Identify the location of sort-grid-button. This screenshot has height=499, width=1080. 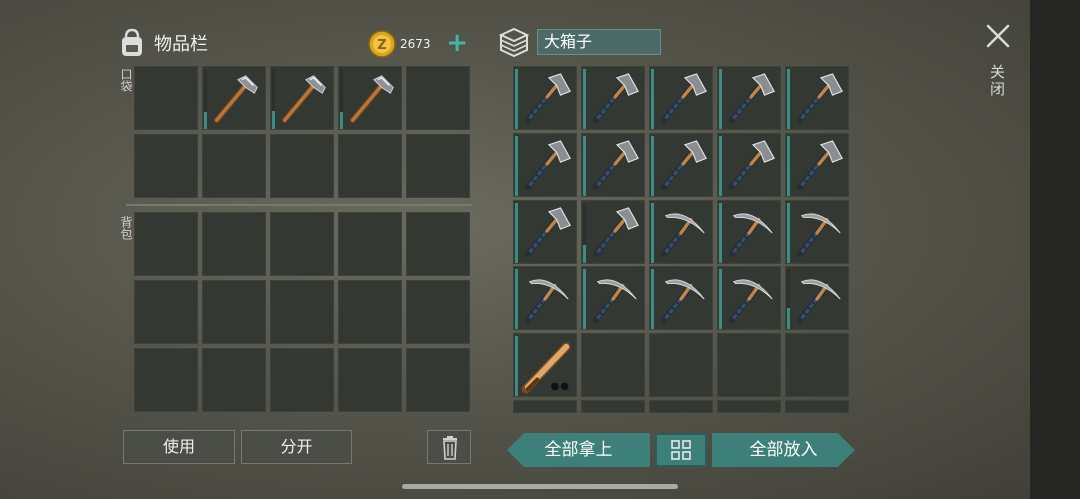
(681, 450).